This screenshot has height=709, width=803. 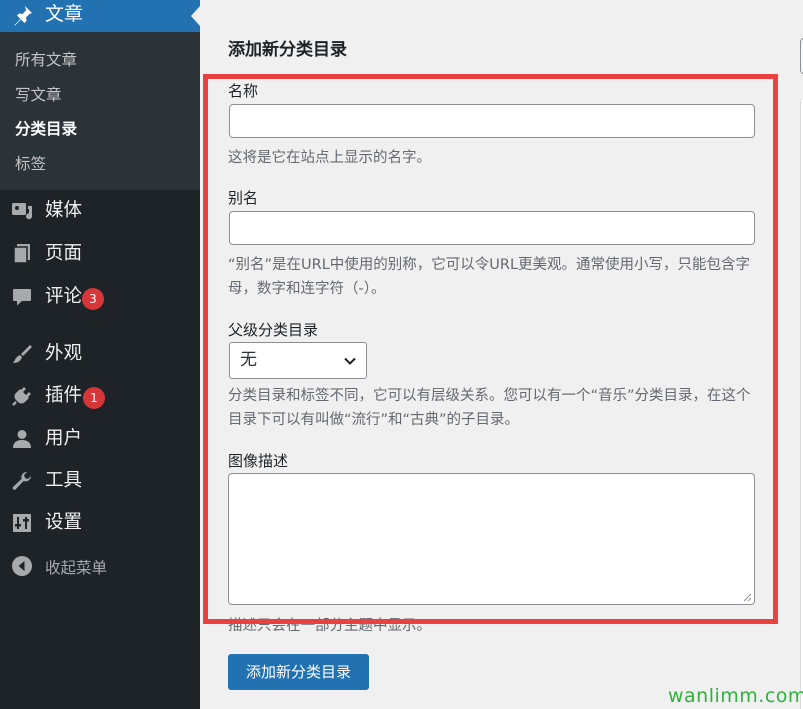 I want to click on submenu-new-post: 写文章, so click(x=38, y=95).